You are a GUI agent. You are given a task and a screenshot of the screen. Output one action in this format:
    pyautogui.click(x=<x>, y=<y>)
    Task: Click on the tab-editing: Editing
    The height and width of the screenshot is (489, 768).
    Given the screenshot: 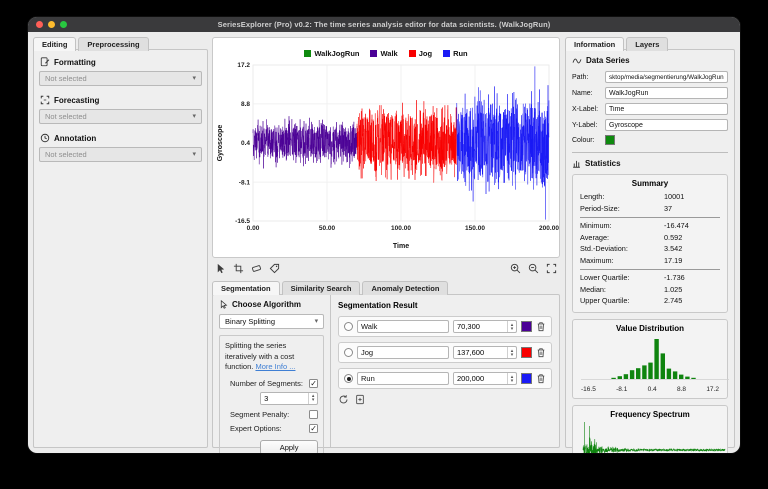 What is the action you would take?
    pyautogui.click(x=55, y=44)
    